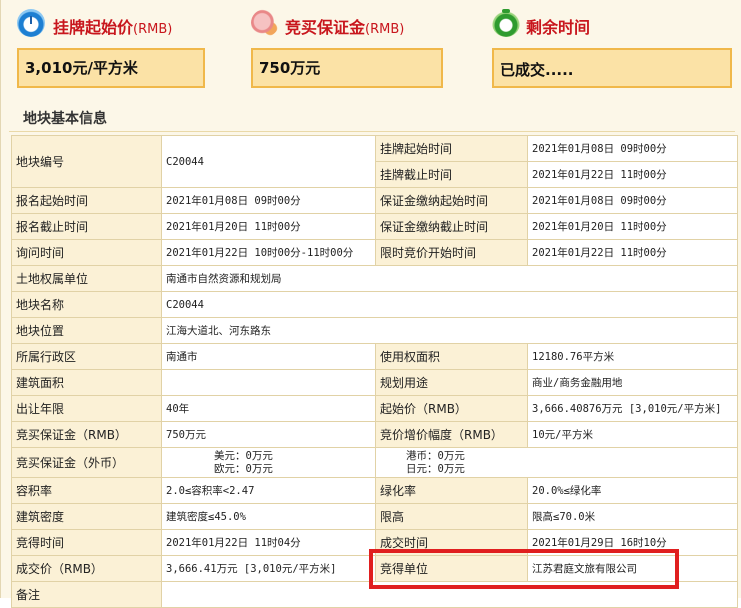 Image resolution: width=741 pixels, height=608 pixels. What do you see at coordinates (632, 382) in the screenshot?
I see `purpose-value: 商业/商务金融用地` at bounding box center [632, 382].